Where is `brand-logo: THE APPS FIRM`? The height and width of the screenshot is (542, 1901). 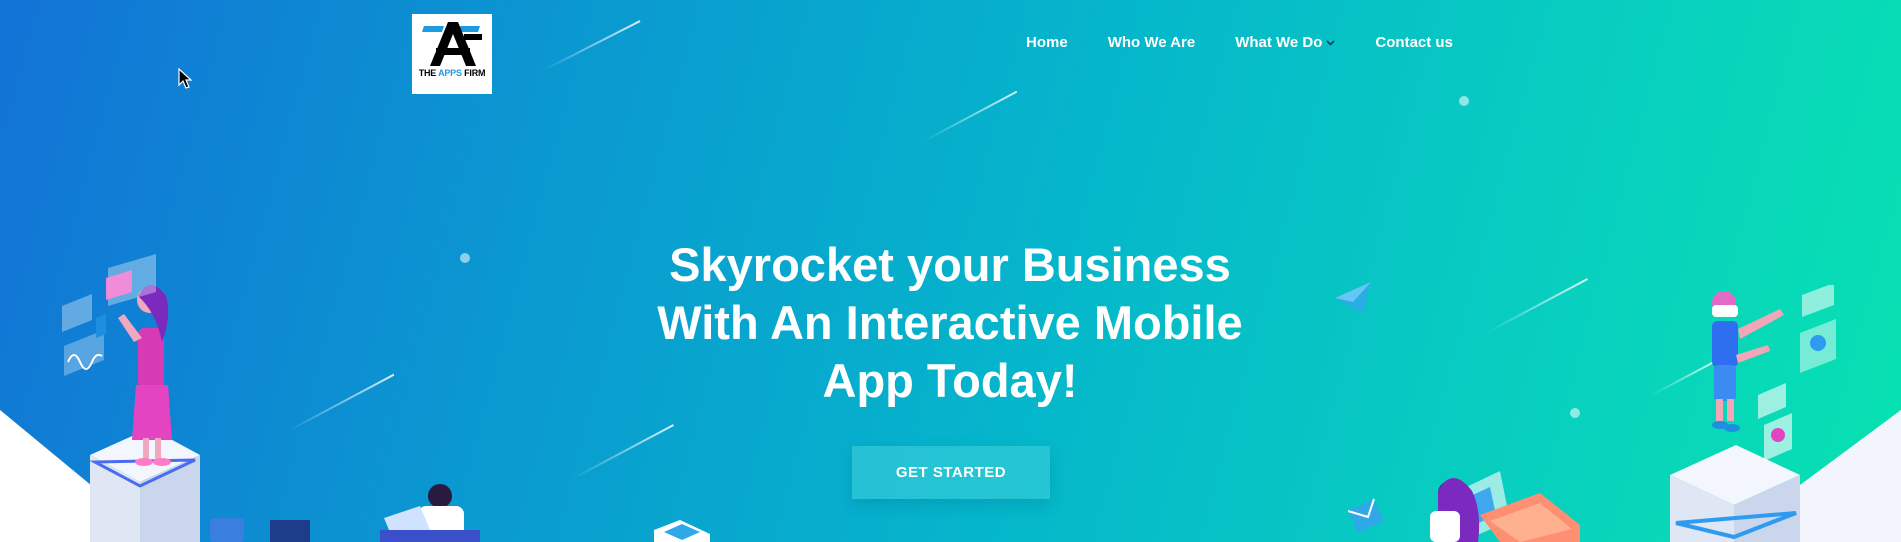
brand-logo: THE APPS FIRM is located at coordinates (452, 54).